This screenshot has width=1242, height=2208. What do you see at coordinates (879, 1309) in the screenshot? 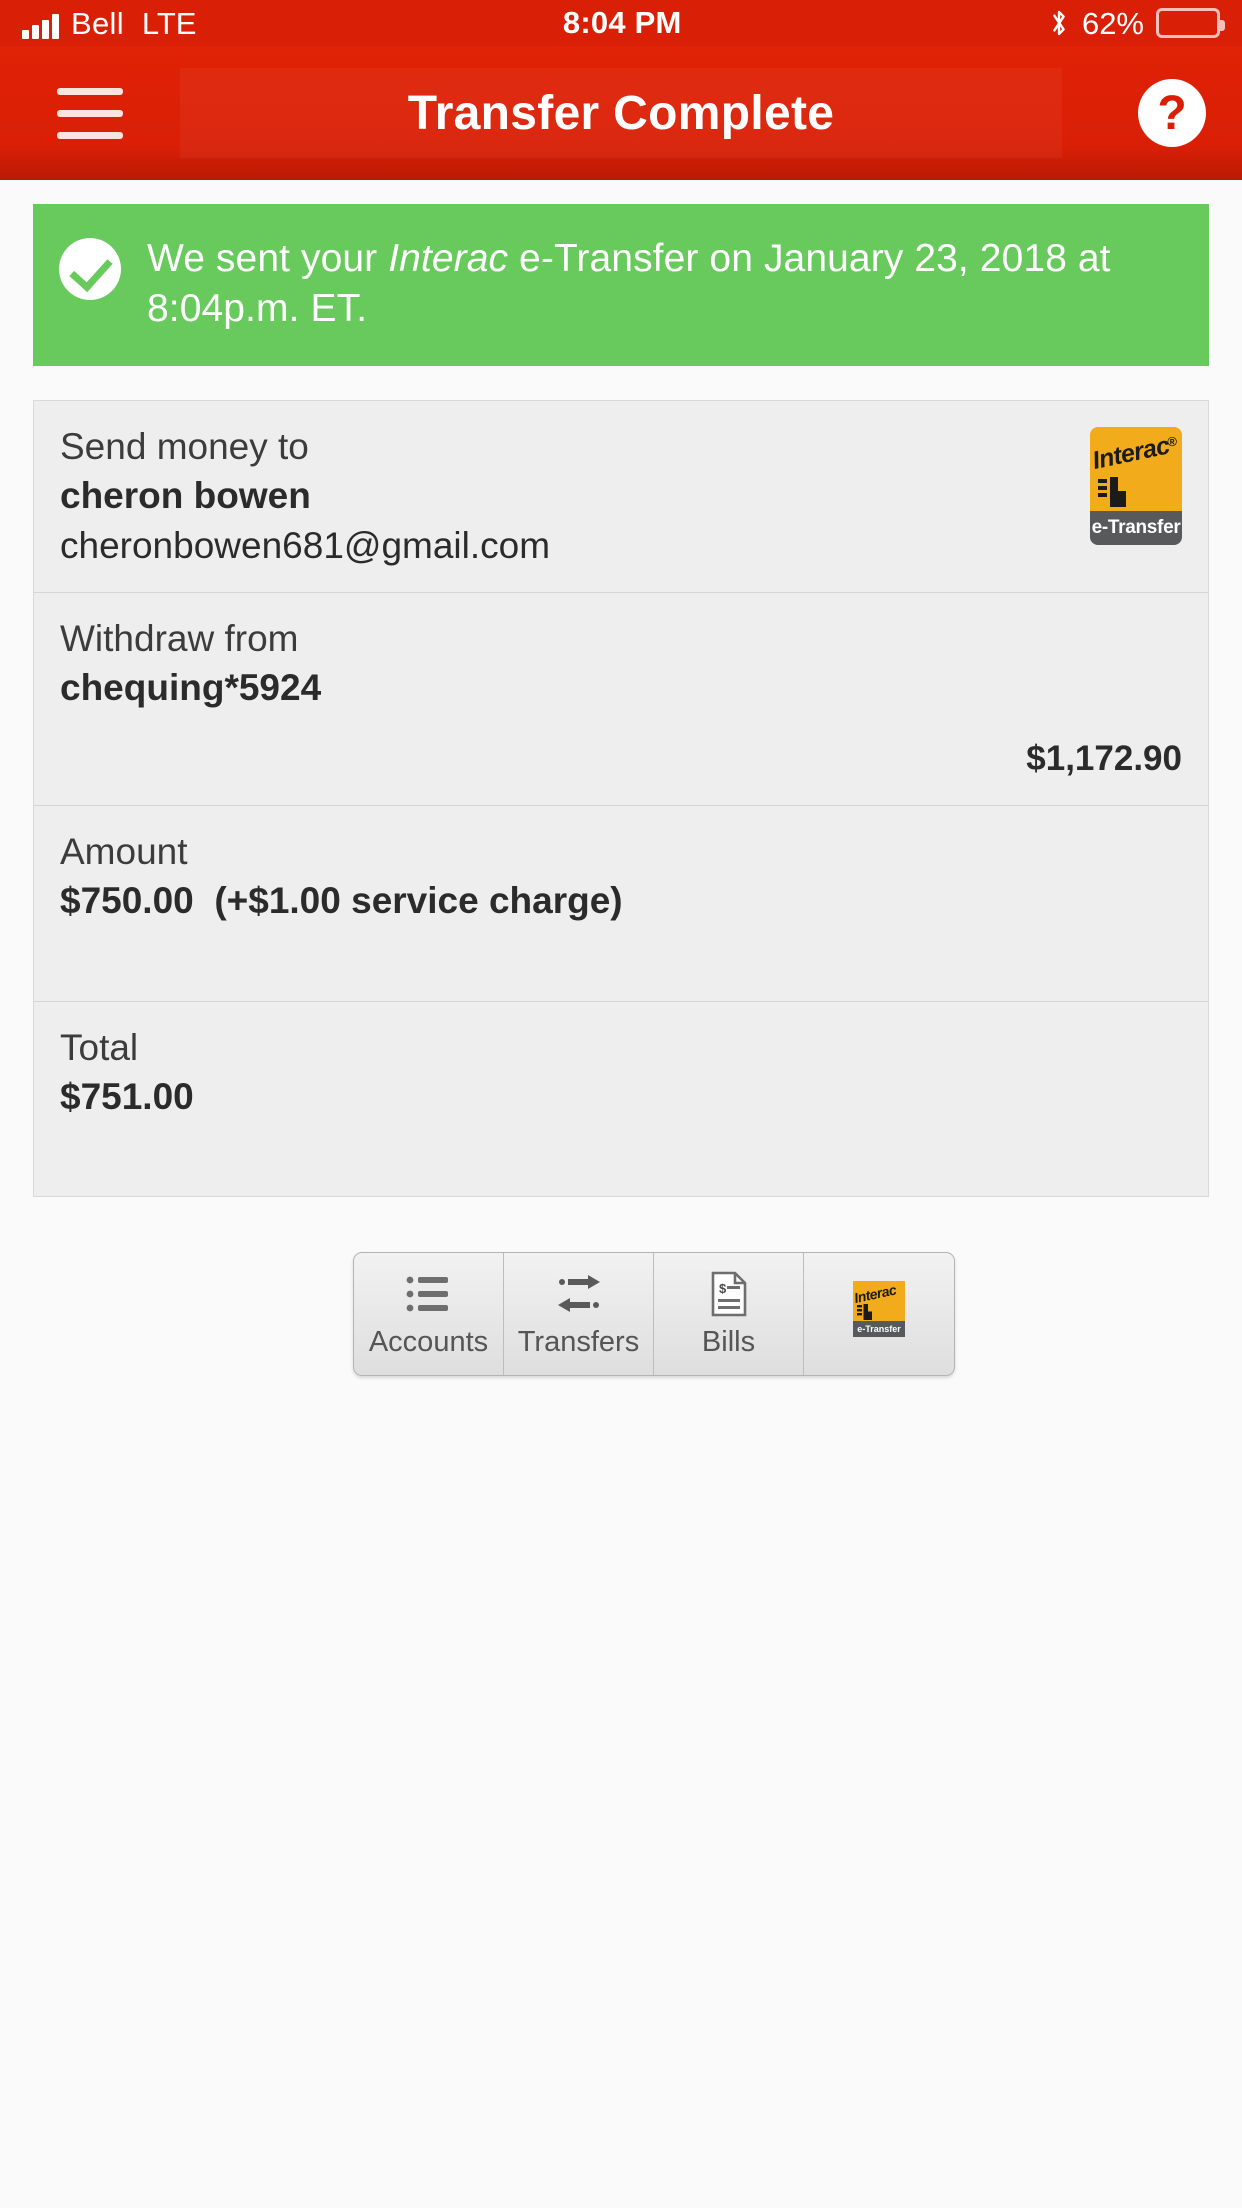
I see `interac-etransfer-icon: Interac e-Transfer` at bounding box center [879, 1309].